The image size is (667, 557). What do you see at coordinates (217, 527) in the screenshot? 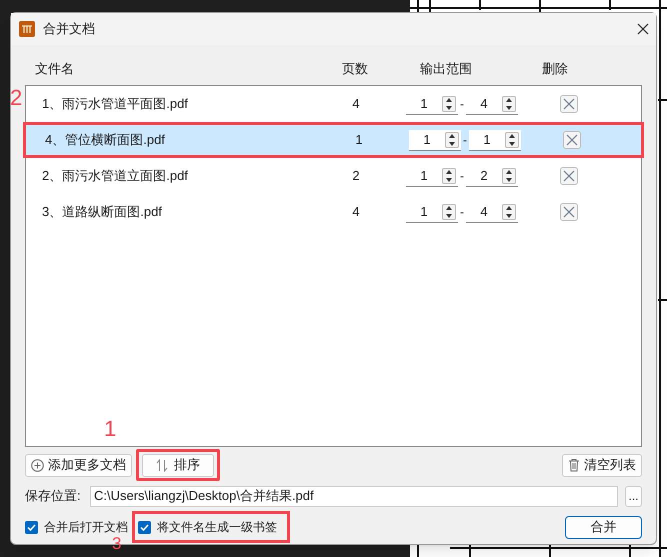
I see `checkbox-label: 将文件名生成一级书签` at bounding box center [217, 527].